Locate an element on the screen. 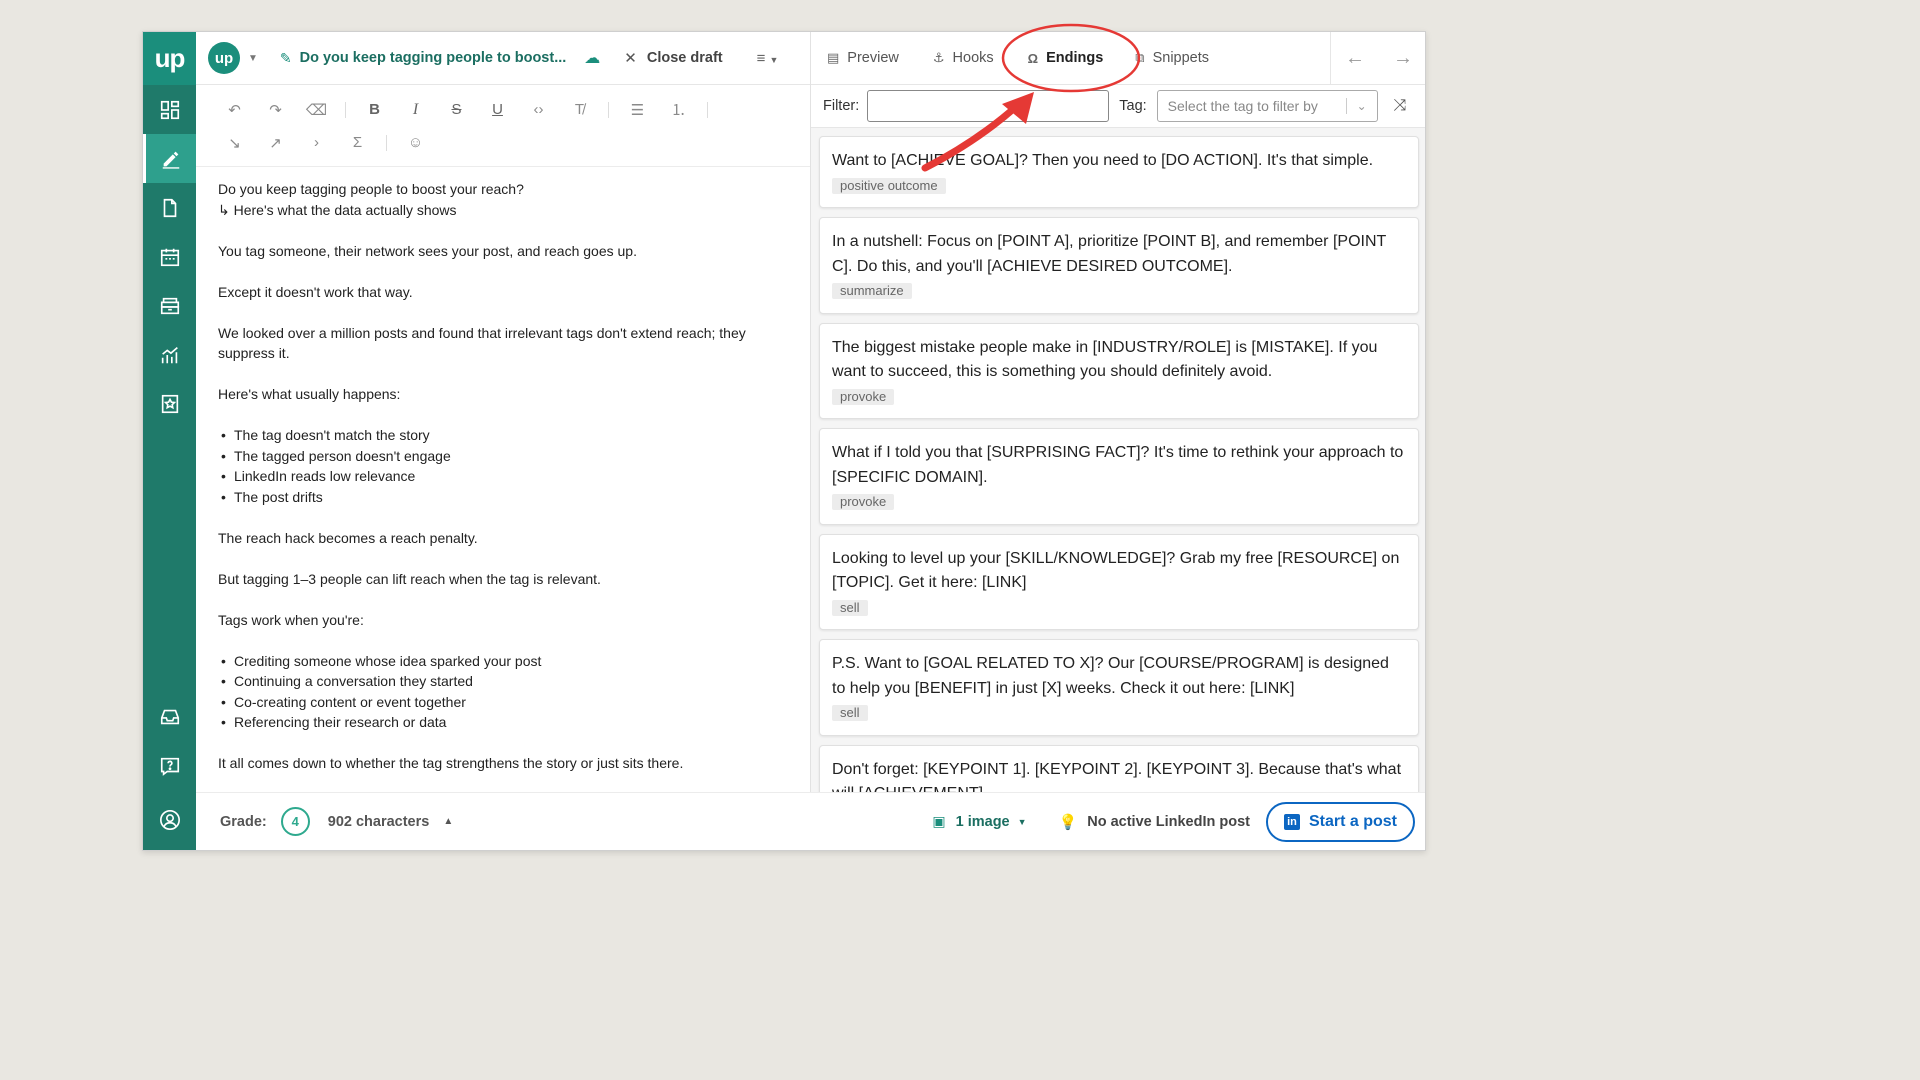  sidebar-item-editor is located at coordinates (169, 158).